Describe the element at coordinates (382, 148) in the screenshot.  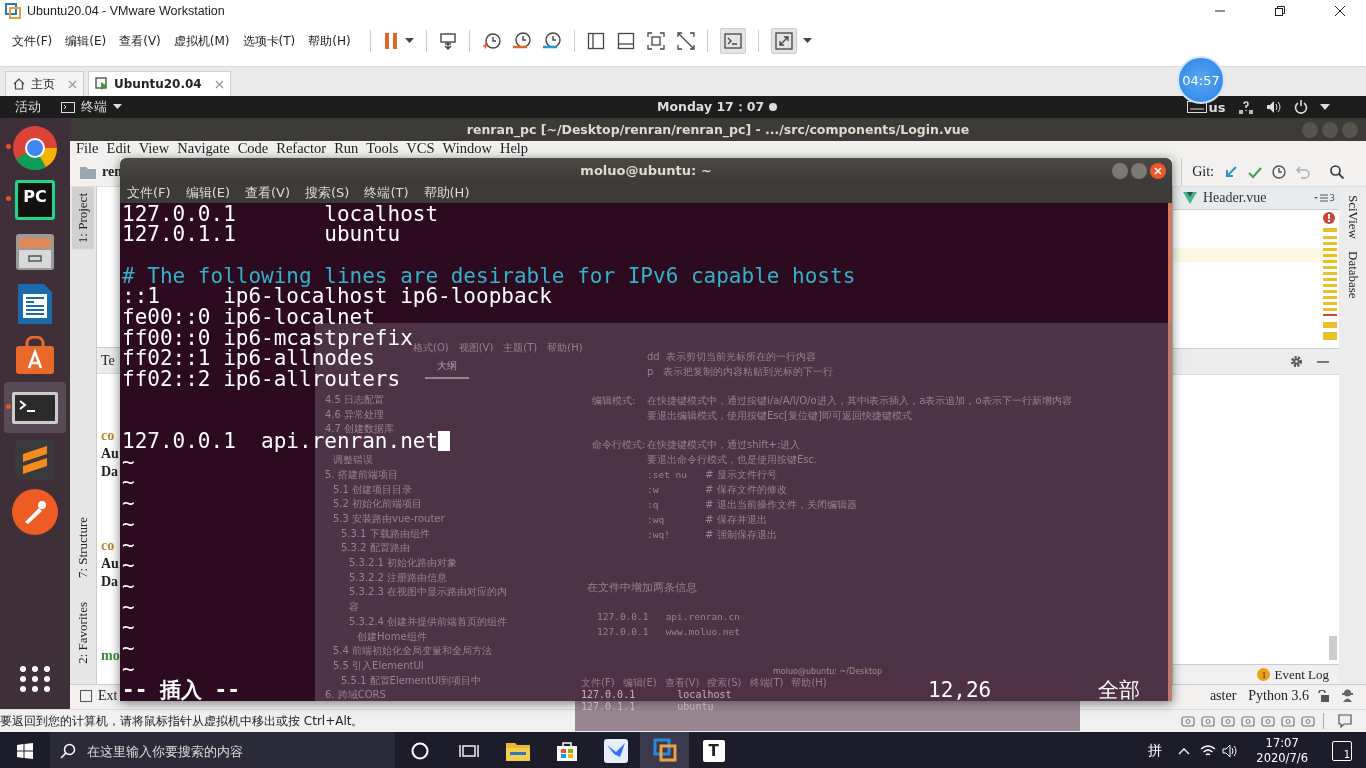
I see `menu-item: Tools` at that location.